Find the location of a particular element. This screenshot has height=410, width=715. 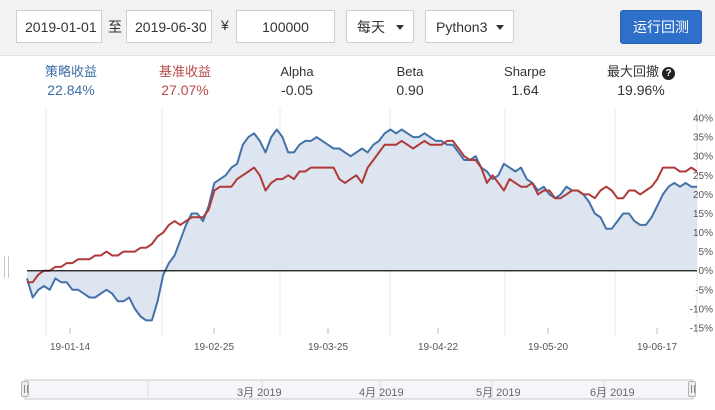

stat-benchmark-return: 基准收益 27.07% is located at coordinates (185, 81).